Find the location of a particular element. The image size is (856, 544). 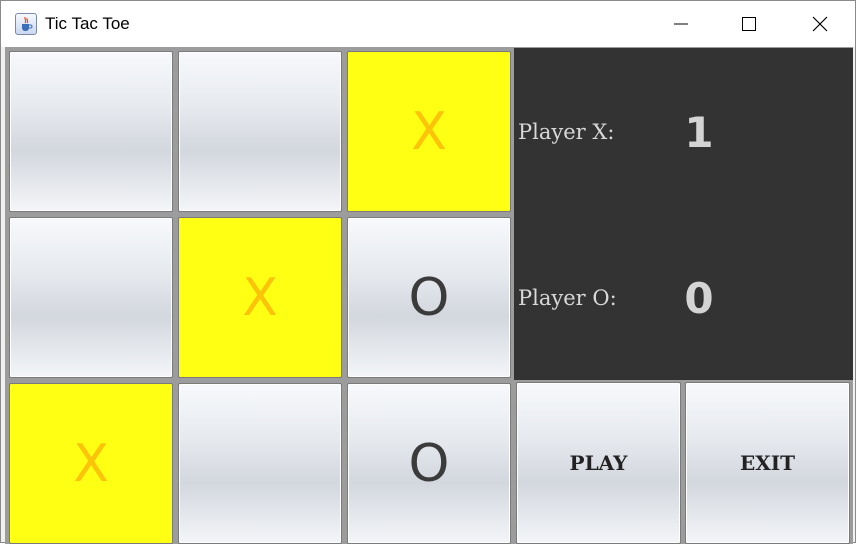

board-cell-6: O is located at coordinates (429, 297).